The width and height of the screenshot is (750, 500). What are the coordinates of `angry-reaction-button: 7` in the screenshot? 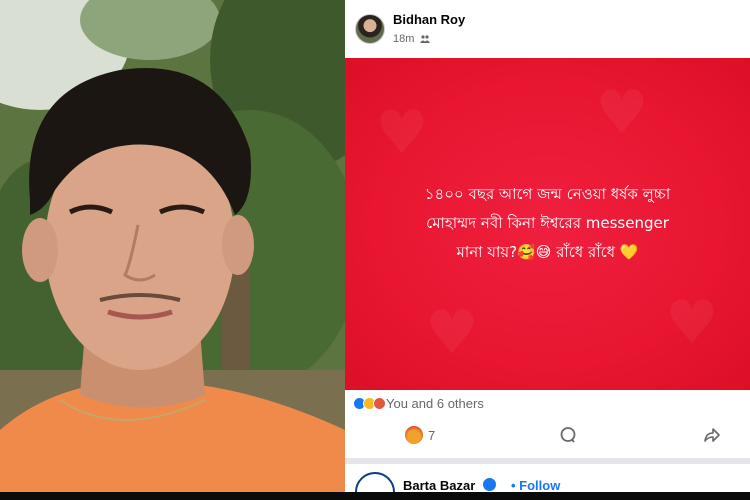 It's located at (420, 435).